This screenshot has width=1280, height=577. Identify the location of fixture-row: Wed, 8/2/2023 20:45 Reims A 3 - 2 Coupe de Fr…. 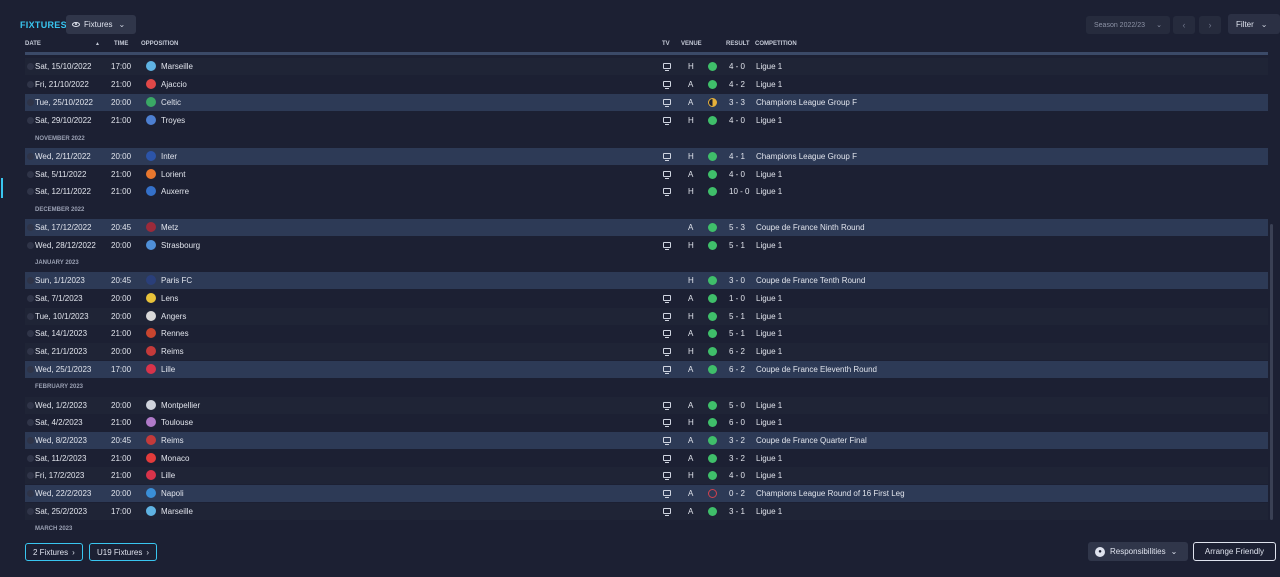
(646, 440).